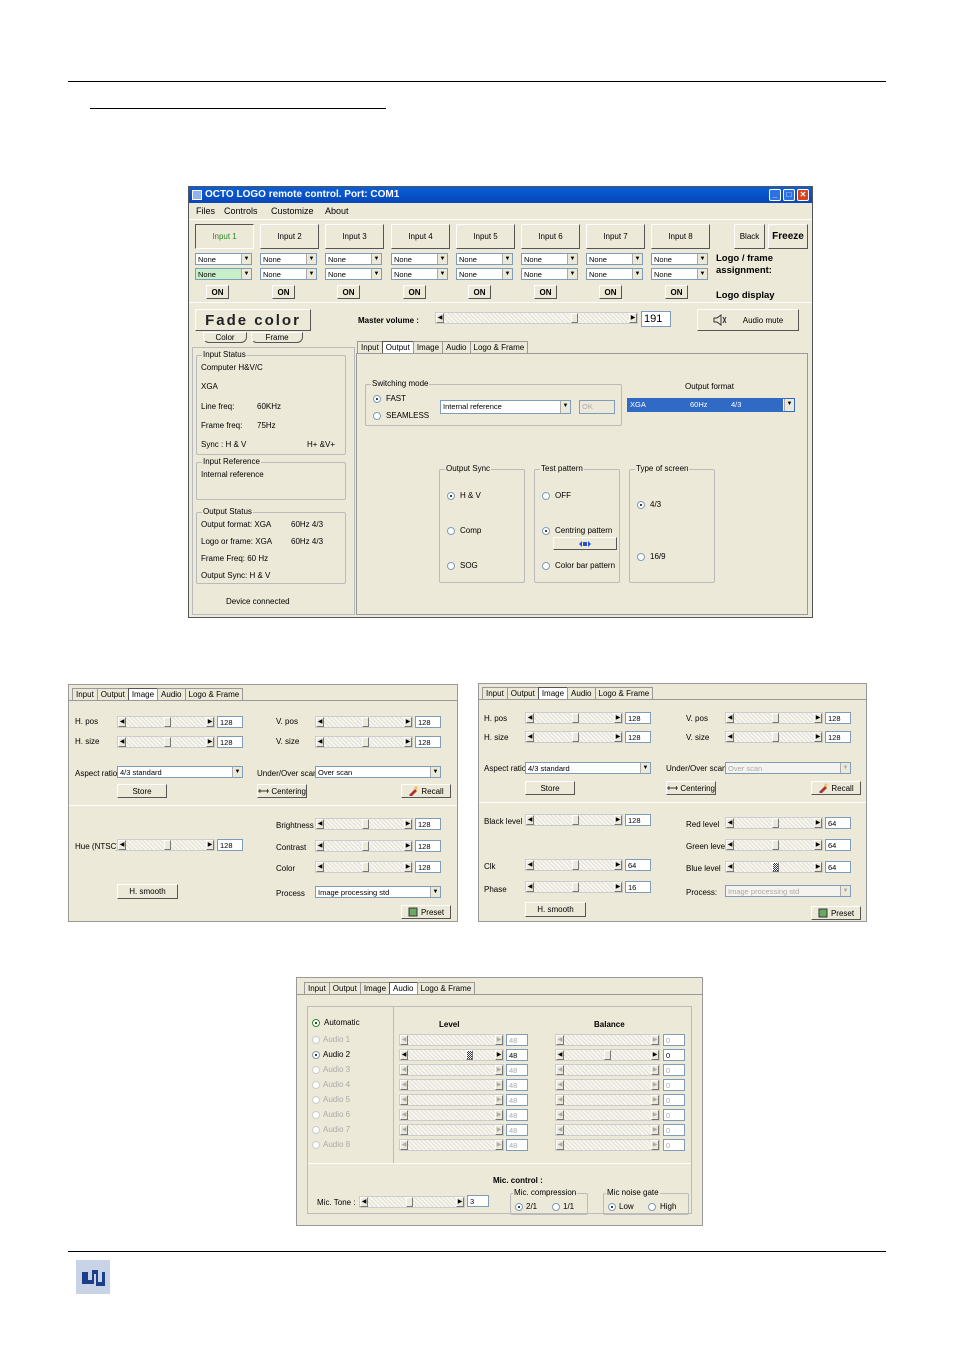  I want to click on logo-on-button-1: ON, so click(217, 292).